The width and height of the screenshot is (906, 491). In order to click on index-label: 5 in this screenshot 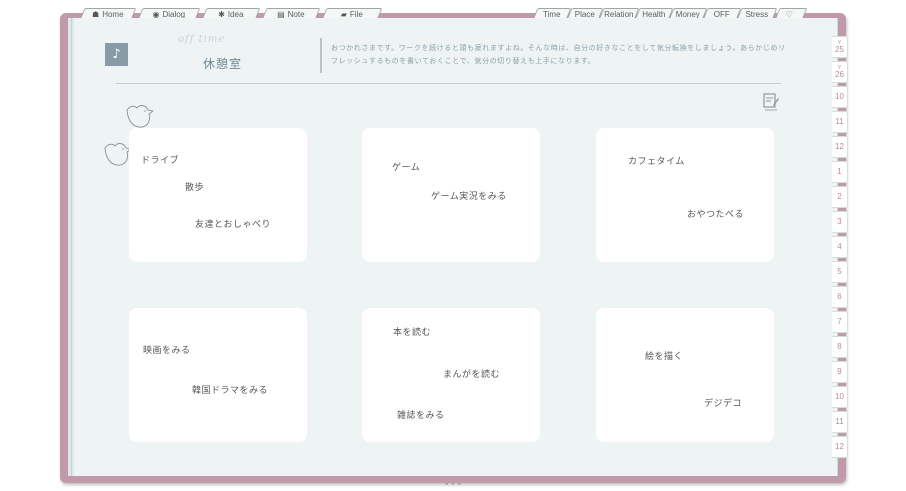, I will do `click(839, 271)`.